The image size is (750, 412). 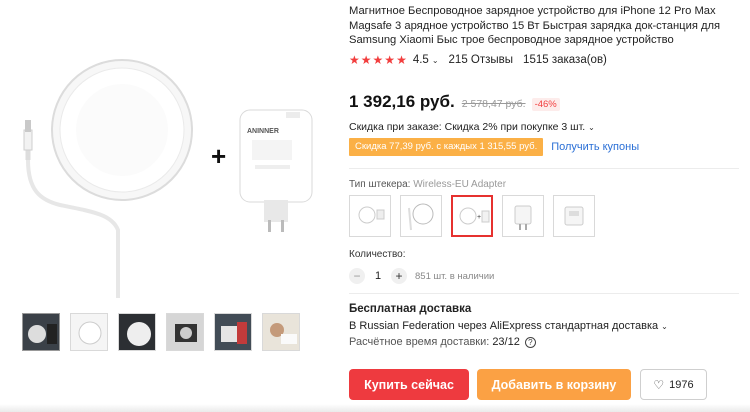 What do you see at coordinates (681, 384) in the screenshot?
I see `wishlist-count: 1976` at bounding box center [681, 384].